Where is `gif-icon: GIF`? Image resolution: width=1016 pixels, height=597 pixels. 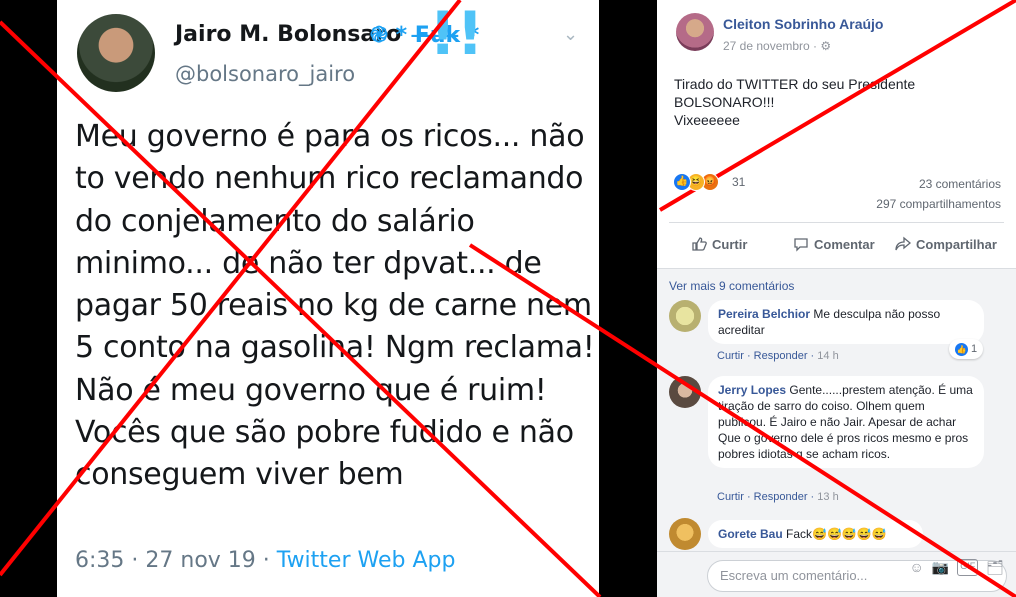 gif-icon: GIF is located at coordinates (968, 567).